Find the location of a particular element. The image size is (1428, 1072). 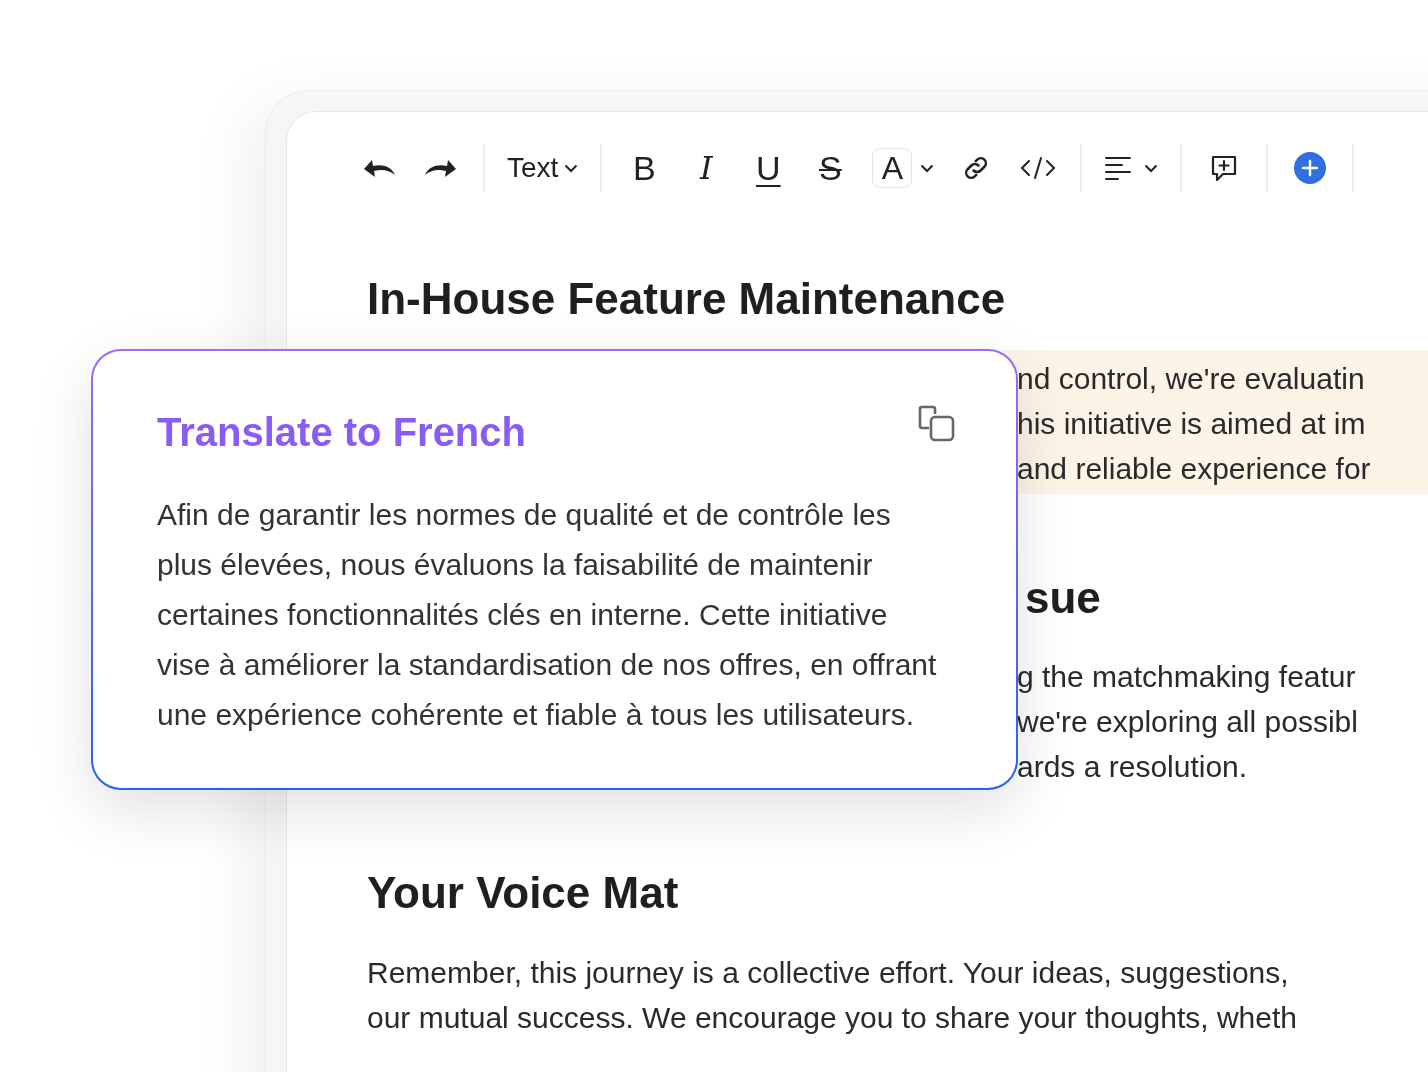

paragraph-line: nd control, we're evaluatin is located at coordinates (1191, 379).